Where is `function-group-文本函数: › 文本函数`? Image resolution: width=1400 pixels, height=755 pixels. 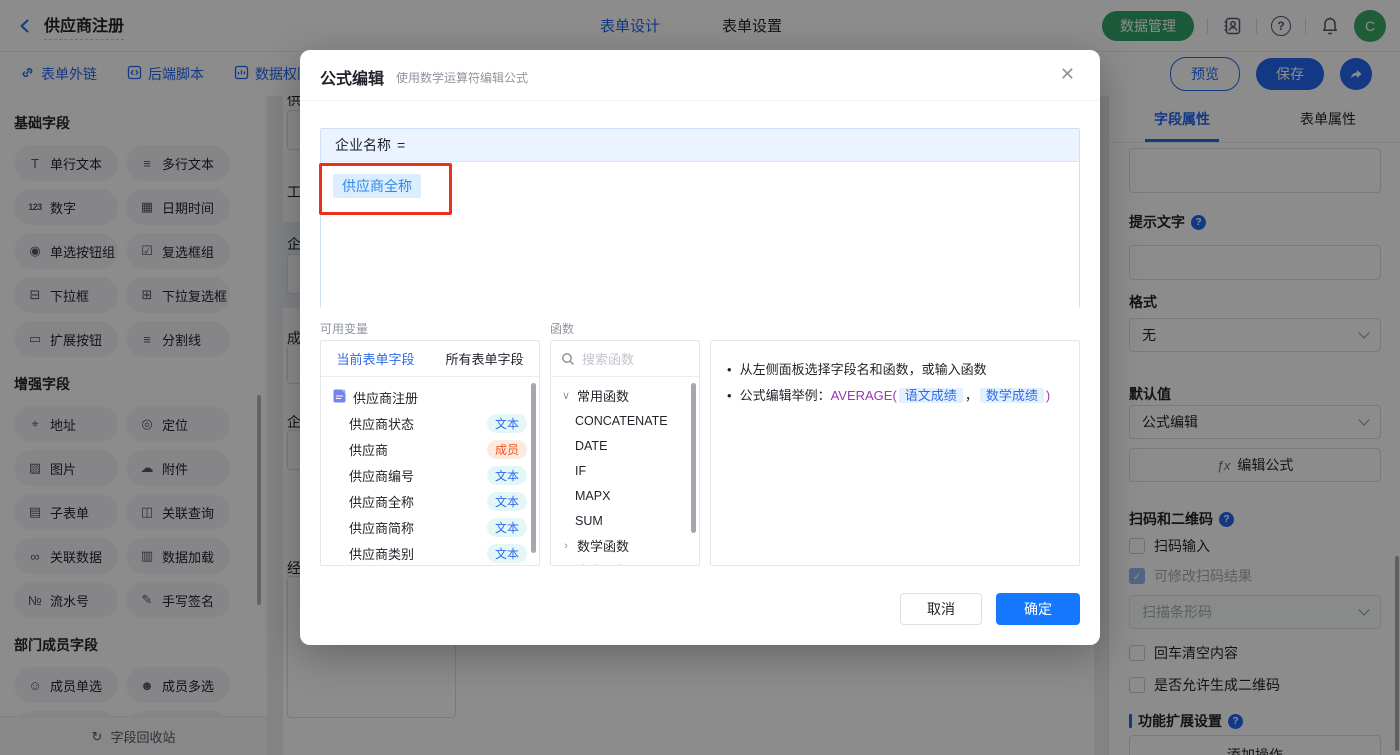
function-group-文本函数: › 文本函数 is located at coordinates (625, 562).